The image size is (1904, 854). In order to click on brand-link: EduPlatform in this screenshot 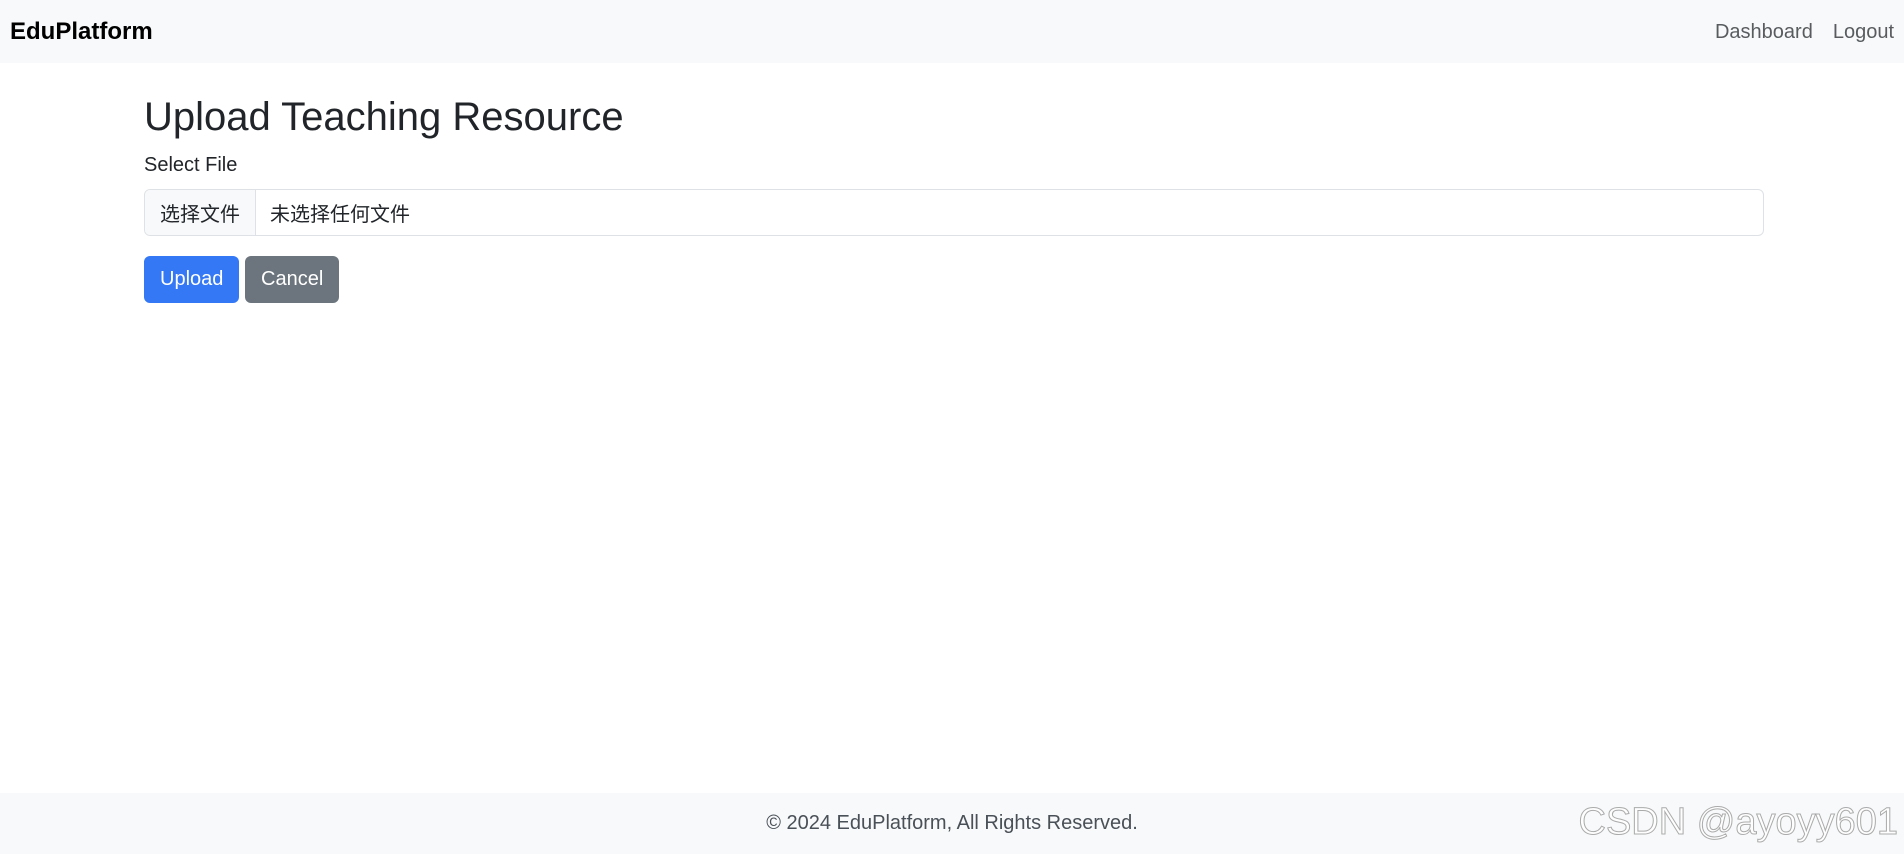, I will do `click(81, 31)`.